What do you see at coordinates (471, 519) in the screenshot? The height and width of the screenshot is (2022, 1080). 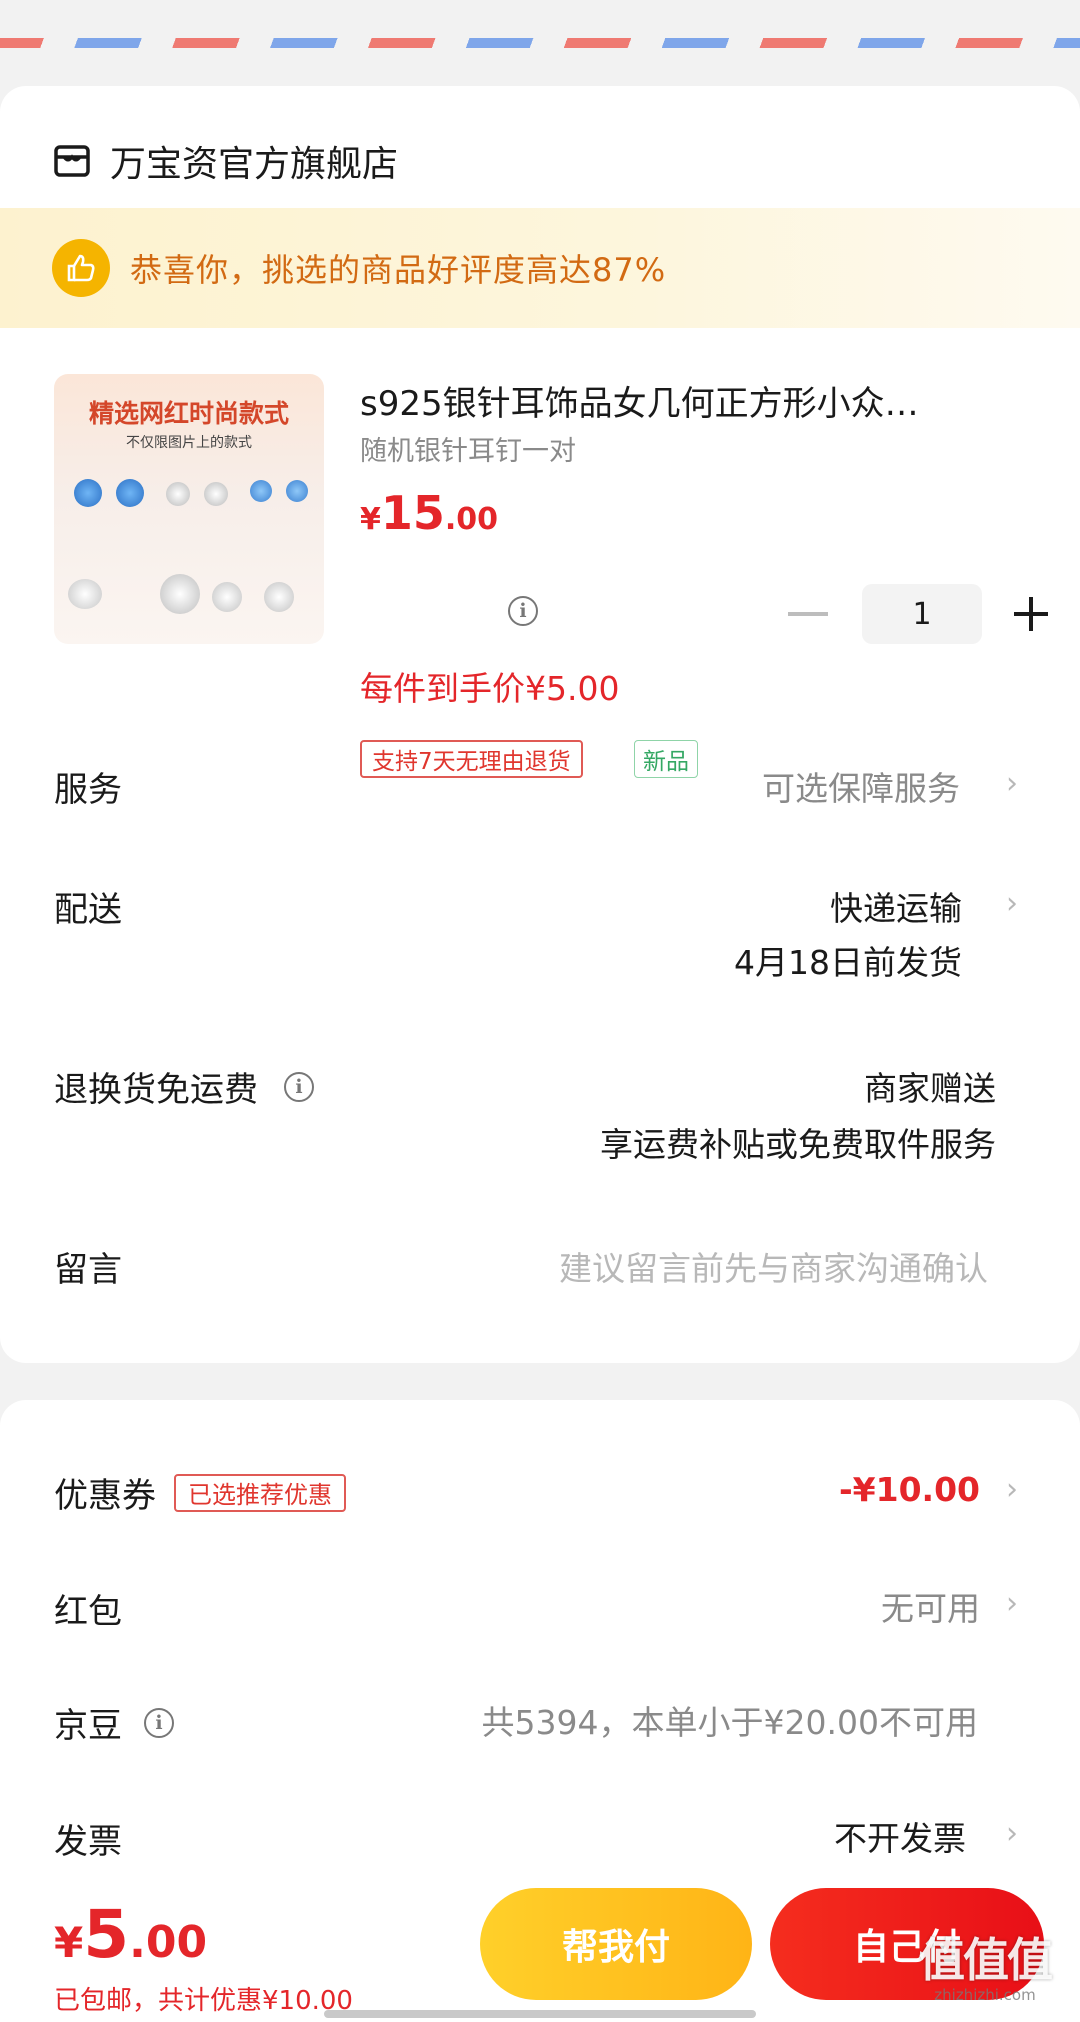 I see `price-decimal: .00` at bounding box center [471, 519].